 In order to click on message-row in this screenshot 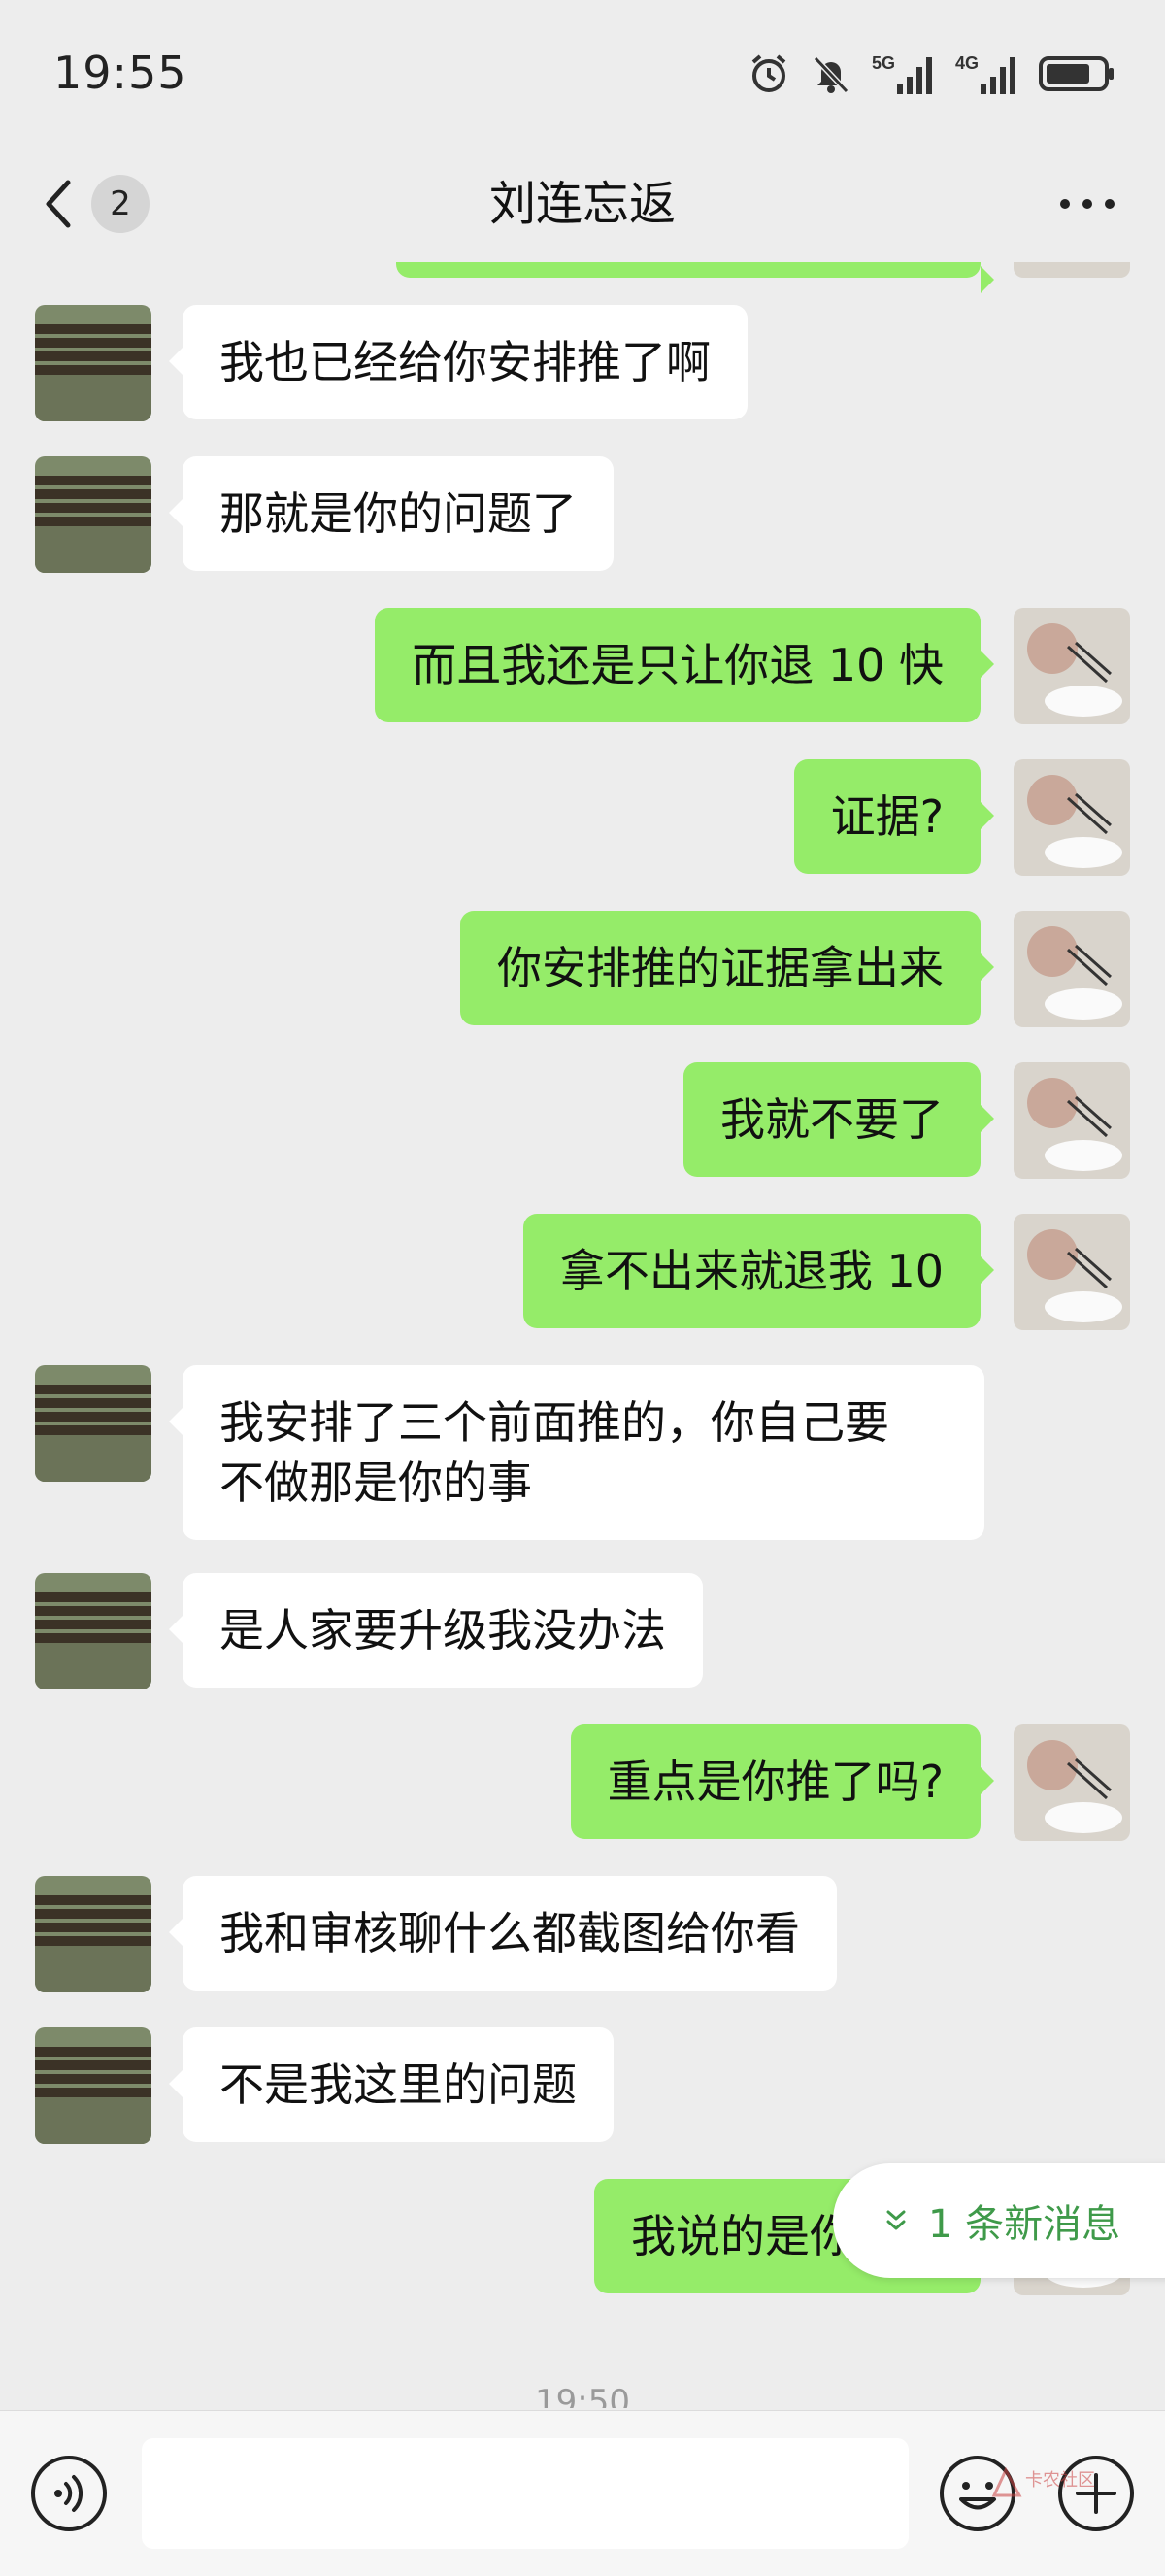, I will do `click(582, 277)`.